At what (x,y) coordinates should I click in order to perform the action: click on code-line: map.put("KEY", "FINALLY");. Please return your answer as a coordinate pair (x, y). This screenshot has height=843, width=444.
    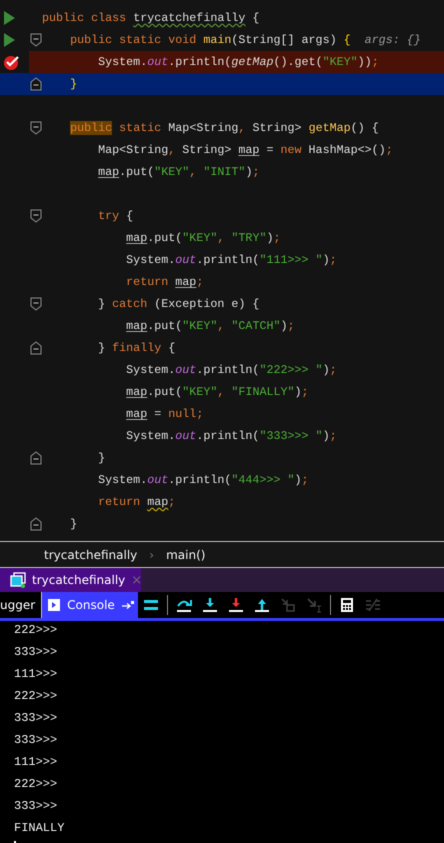
    Looking at the image, I should click on (217, 392).